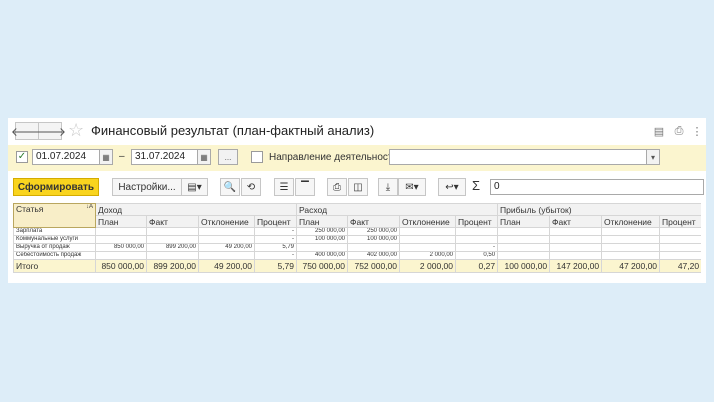 The image size is (714, 402). I want to click on calendar-from-icon: ▦, so click(106, 157).